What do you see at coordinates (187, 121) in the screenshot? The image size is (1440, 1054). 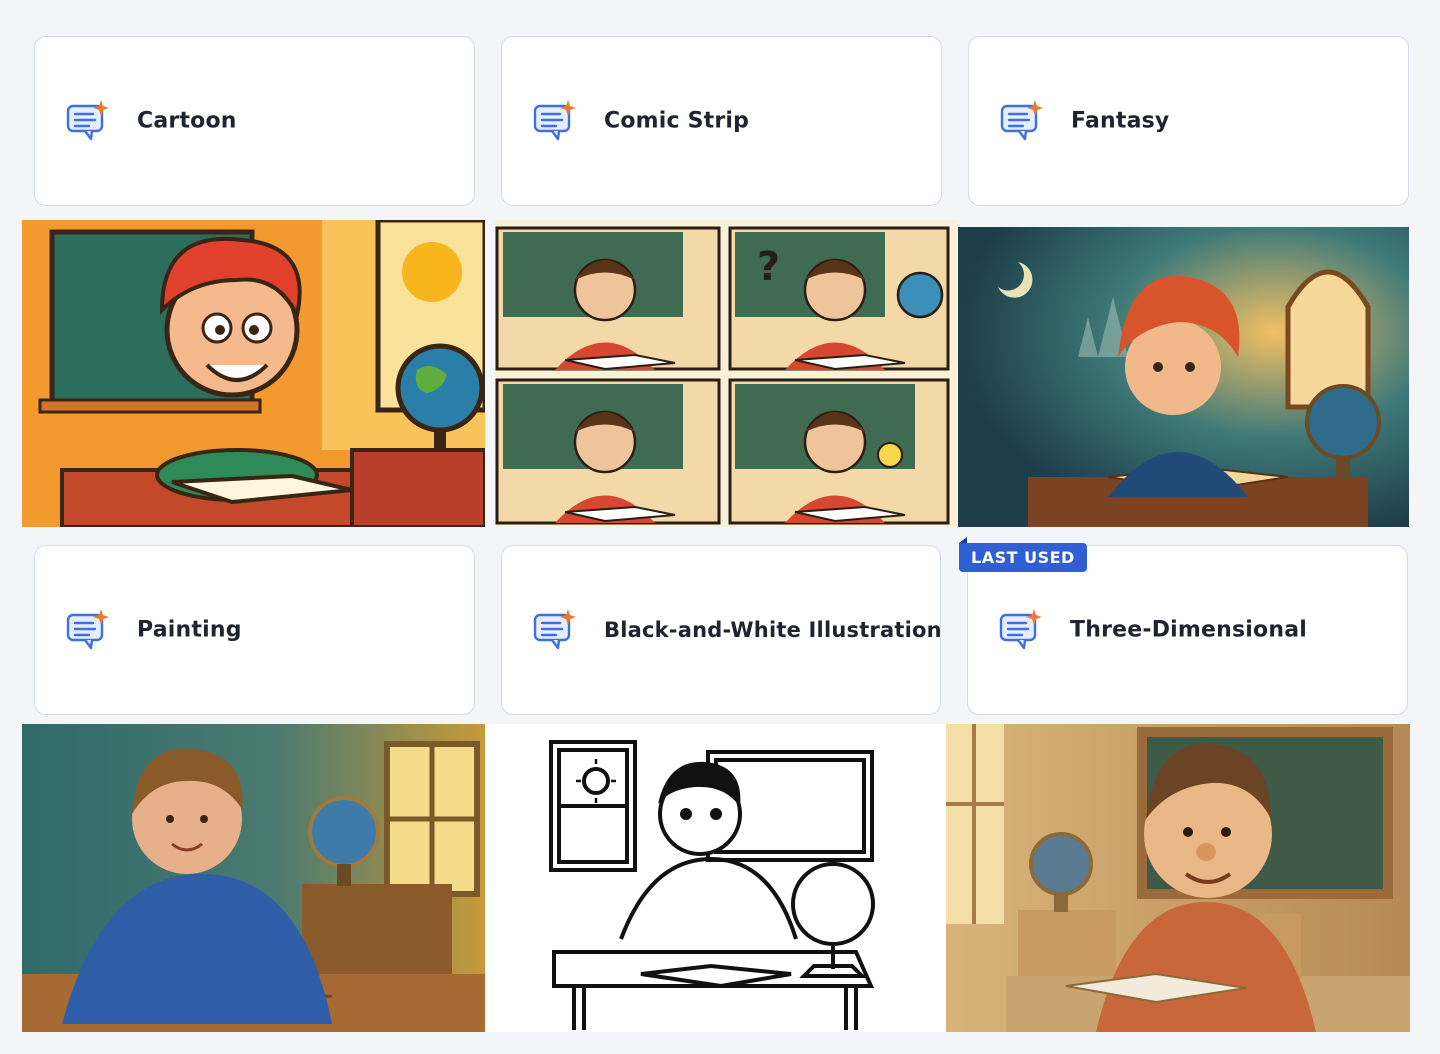 I see `style-card-label: Cartoon` at bounding box center [187, 121].